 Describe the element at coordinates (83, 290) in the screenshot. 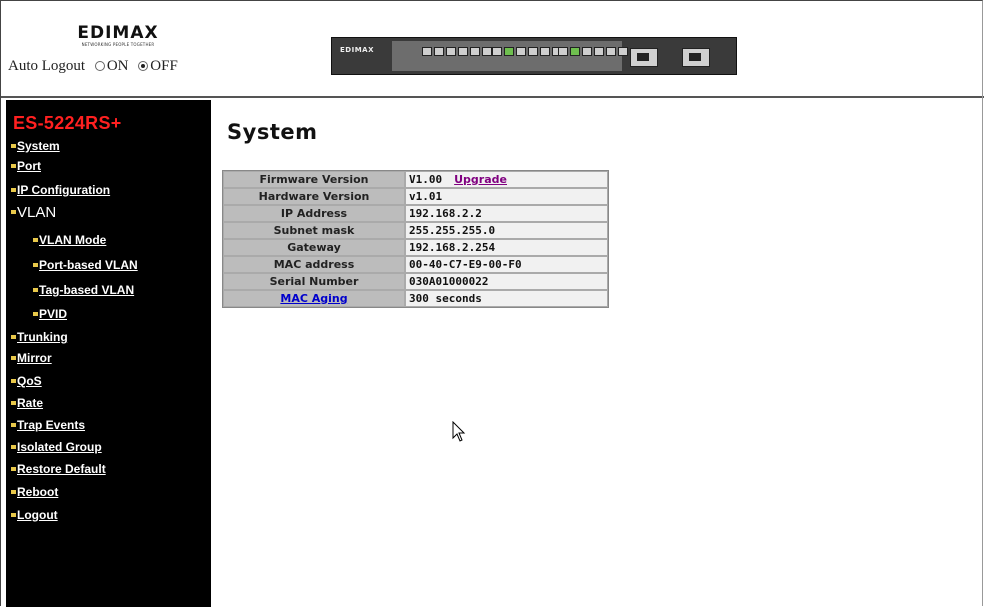

I see `sidebar-item-tag-based-vlan: Tag-based VLAN` at that location.